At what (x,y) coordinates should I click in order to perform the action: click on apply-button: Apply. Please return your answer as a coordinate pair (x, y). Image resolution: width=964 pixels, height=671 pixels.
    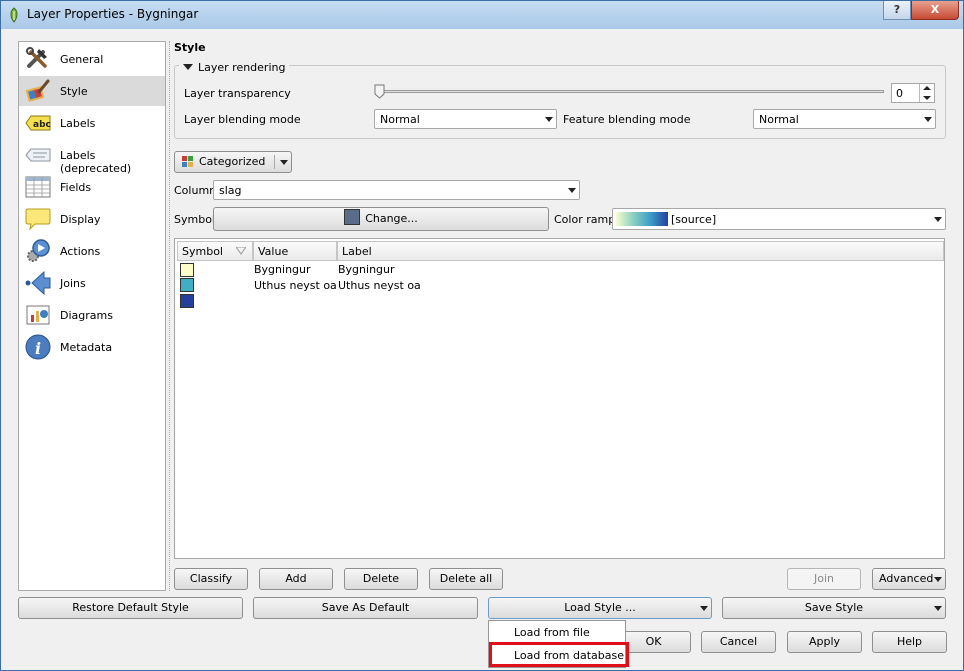
    Looking at the image, I should click on (824, 642).